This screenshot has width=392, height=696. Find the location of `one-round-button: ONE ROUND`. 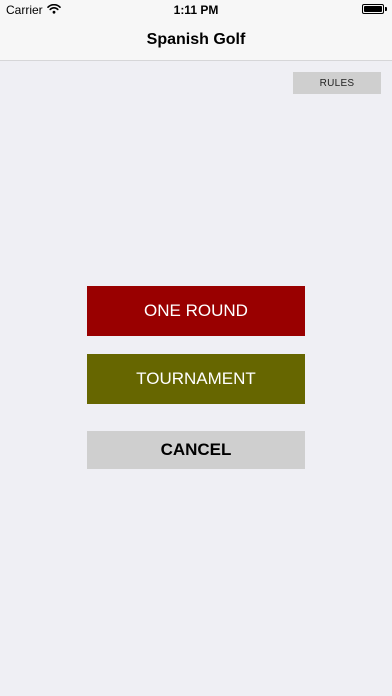

one-round-button: ONE ROUND is located at coordinates (196, 311).